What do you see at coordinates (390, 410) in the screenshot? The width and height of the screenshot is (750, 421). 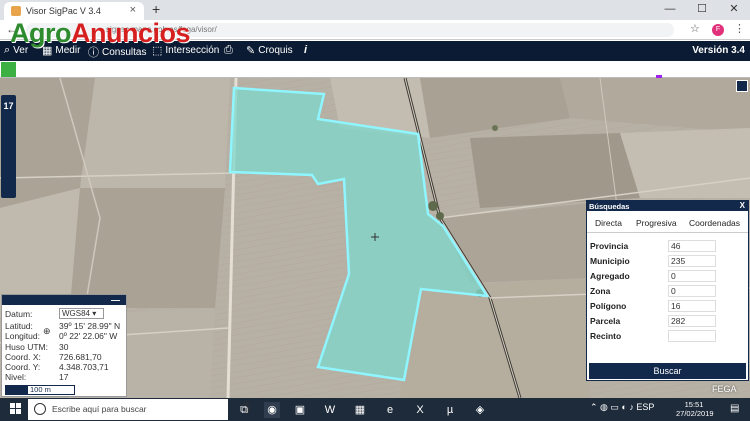 I see `edge-taskbar-icon: e` at bounding box center [390, 410].